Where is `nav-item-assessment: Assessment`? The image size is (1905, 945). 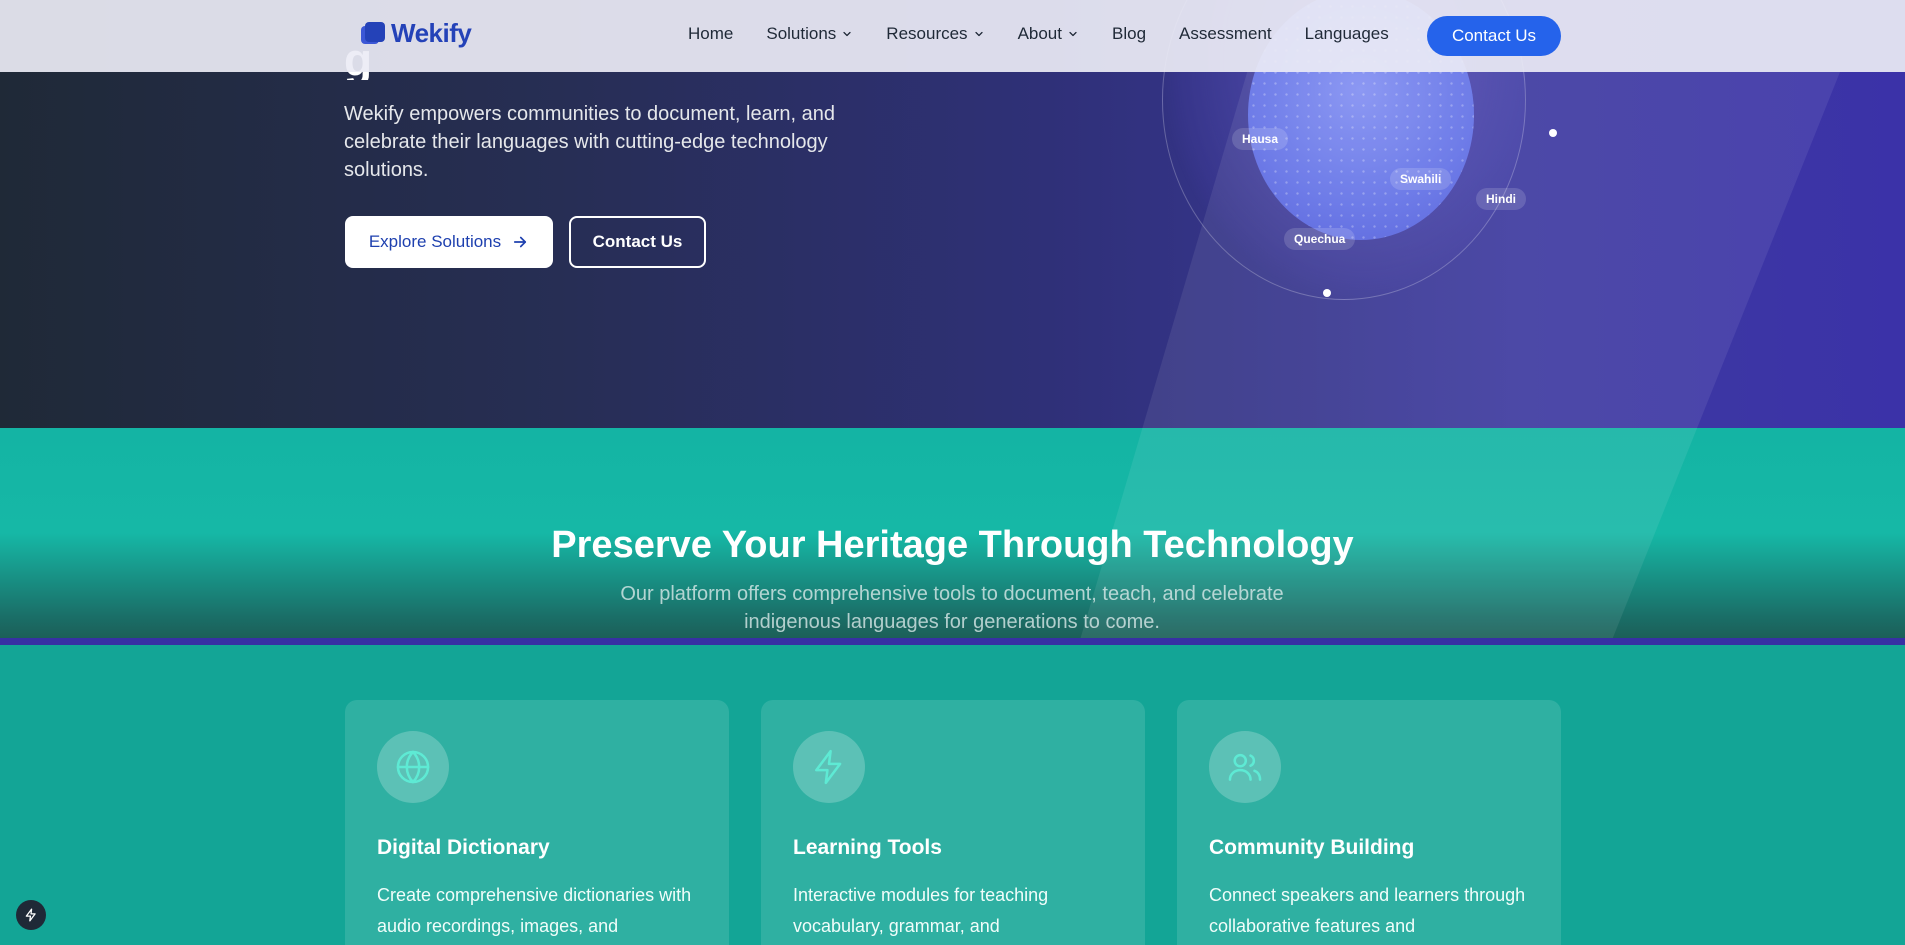
nav-item-assessment: Assessment is located at coordinates (1225, 34).